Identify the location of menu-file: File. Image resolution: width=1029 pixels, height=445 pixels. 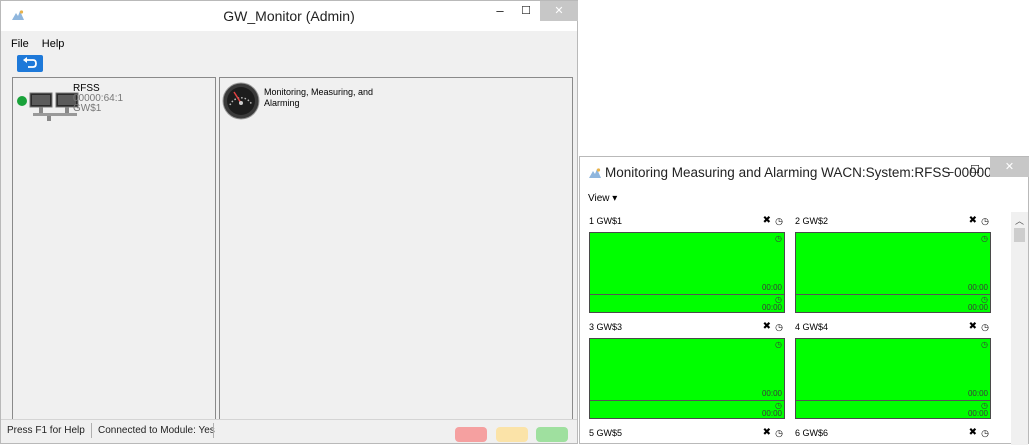
(20, 44).